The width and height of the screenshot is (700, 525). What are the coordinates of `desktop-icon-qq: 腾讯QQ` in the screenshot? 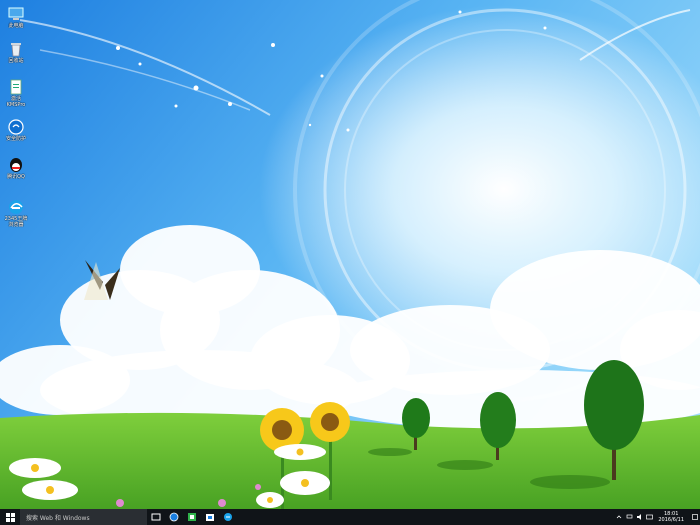 It's located at (16, 168).